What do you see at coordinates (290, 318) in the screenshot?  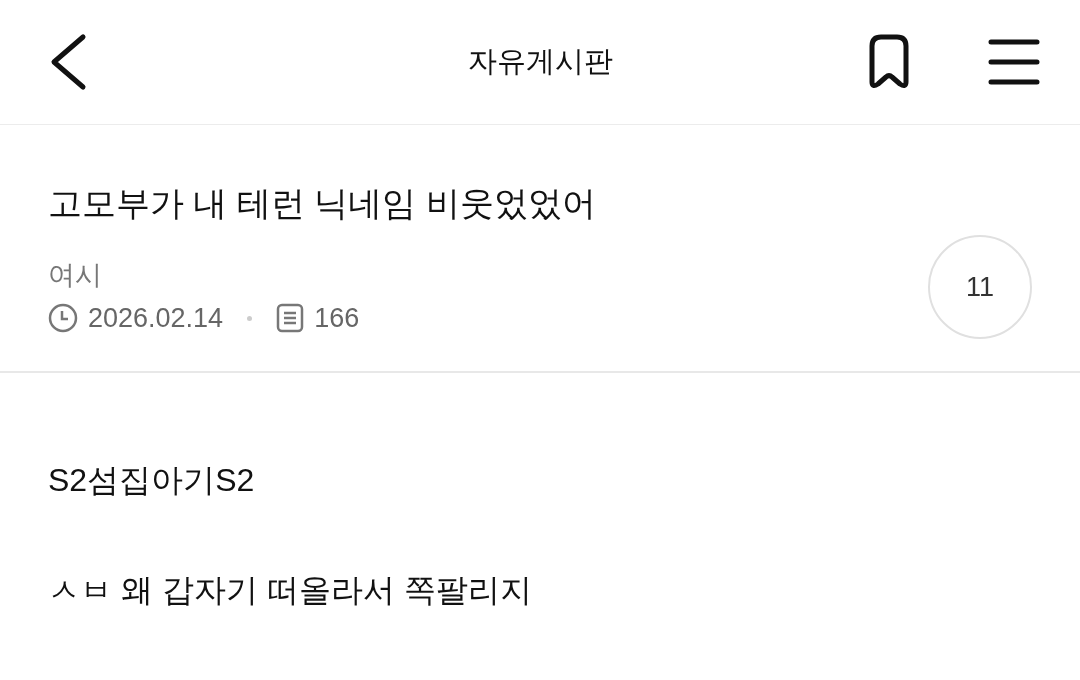 I see `document-icon` at bounding box center [290, 318].